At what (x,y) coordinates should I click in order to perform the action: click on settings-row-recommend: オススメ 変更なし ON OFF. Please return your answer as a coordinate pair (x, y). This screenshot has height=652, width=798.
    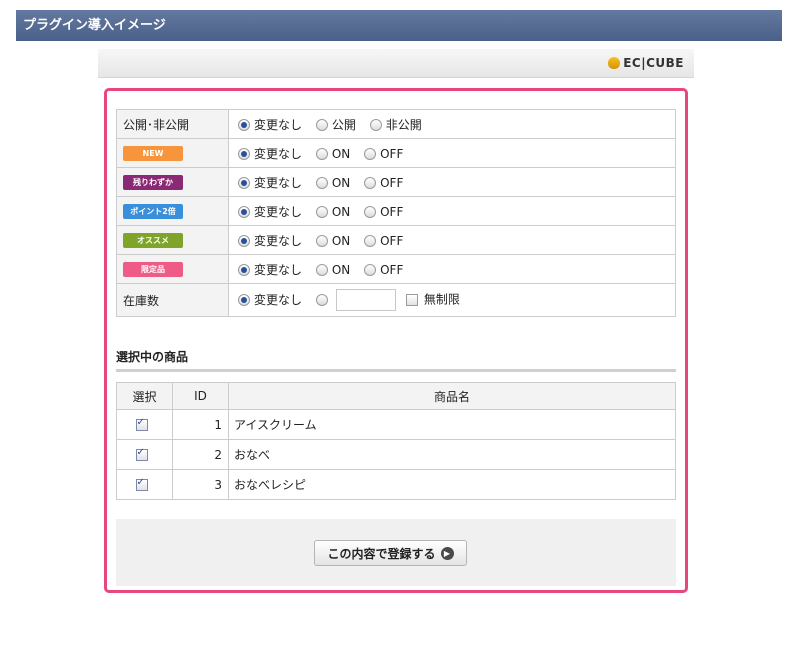
    Looking at the image, I should click on (396, 240).